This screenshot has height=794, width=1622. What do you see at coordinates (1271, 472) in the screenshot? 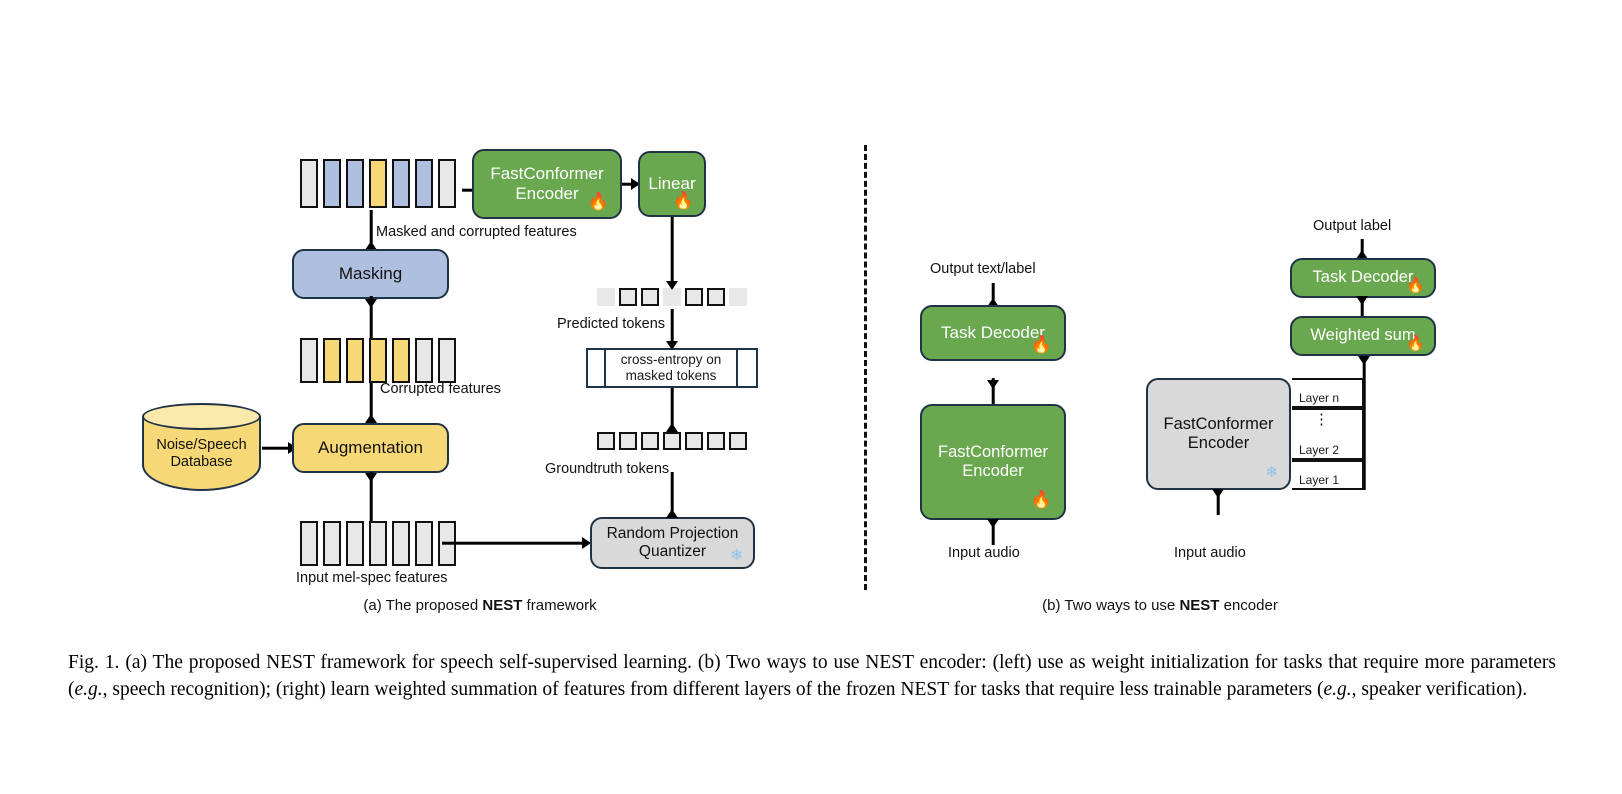
I see `snowflake-icon: ❄` at bounding box center [1271, 472].